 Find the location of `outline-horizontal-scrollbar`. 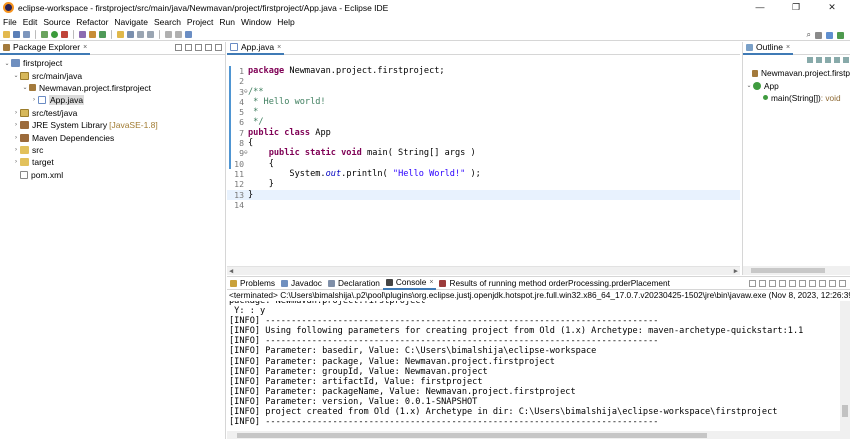

outline-horizontal-scrollbar is located at coordinates (796, 270).